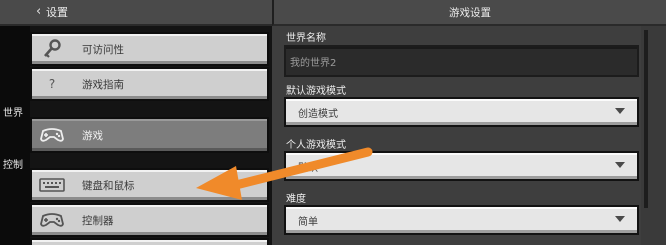 Image resolution: width=666 pixels, height=245 pixels. What do you see at coordinates (461, 112) in the screenshot?
I see `default-game-mode-dropdown: 创造模式` at bounding box center [461, 112].